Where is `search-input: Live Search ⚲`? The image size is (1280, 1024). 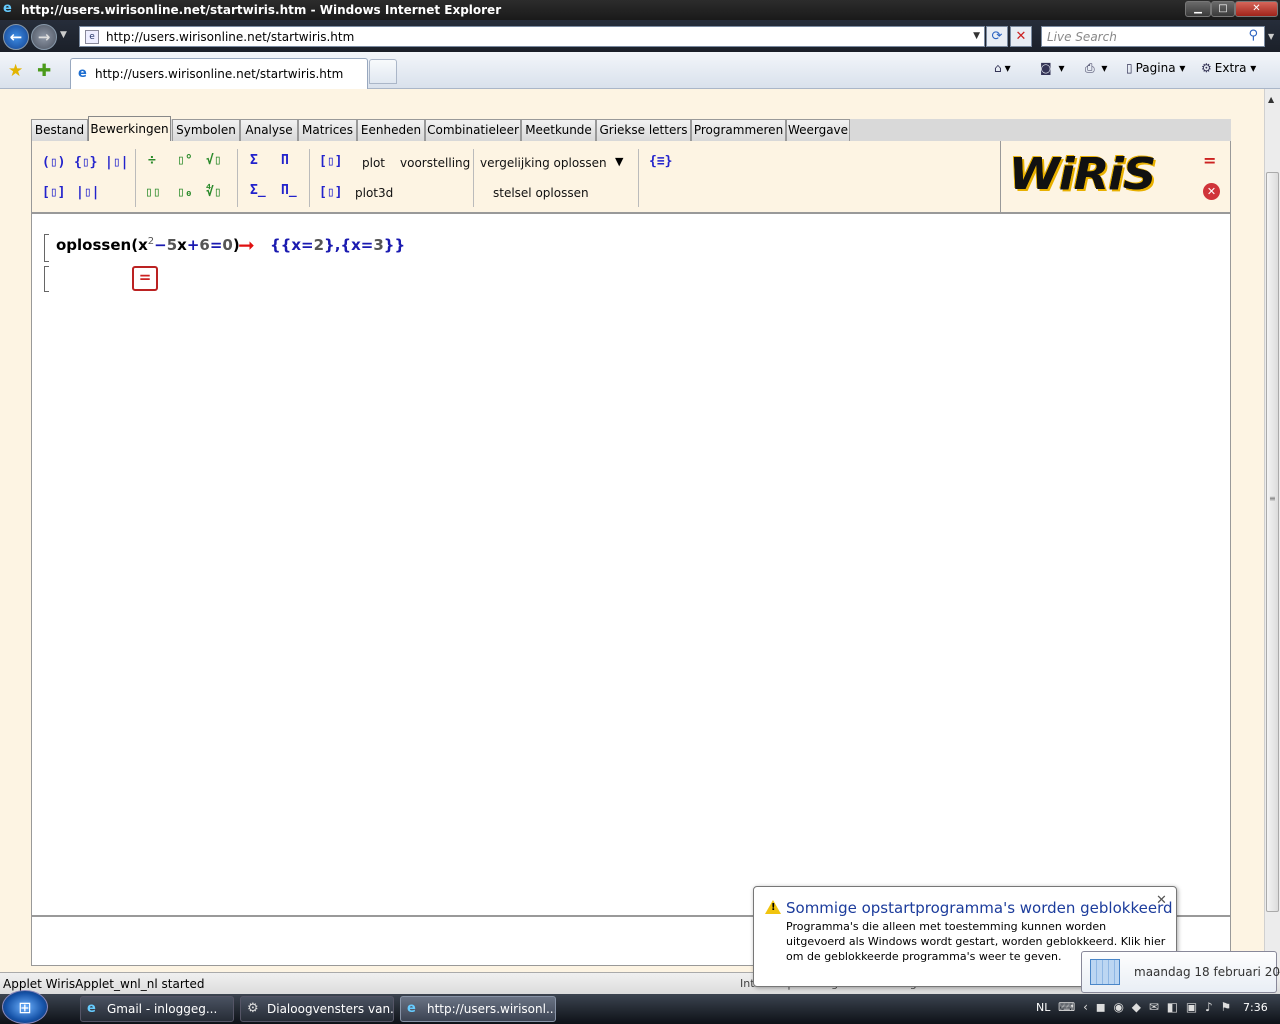
search-input: Live Search ⚲ is located at coordinates (1153, 36).